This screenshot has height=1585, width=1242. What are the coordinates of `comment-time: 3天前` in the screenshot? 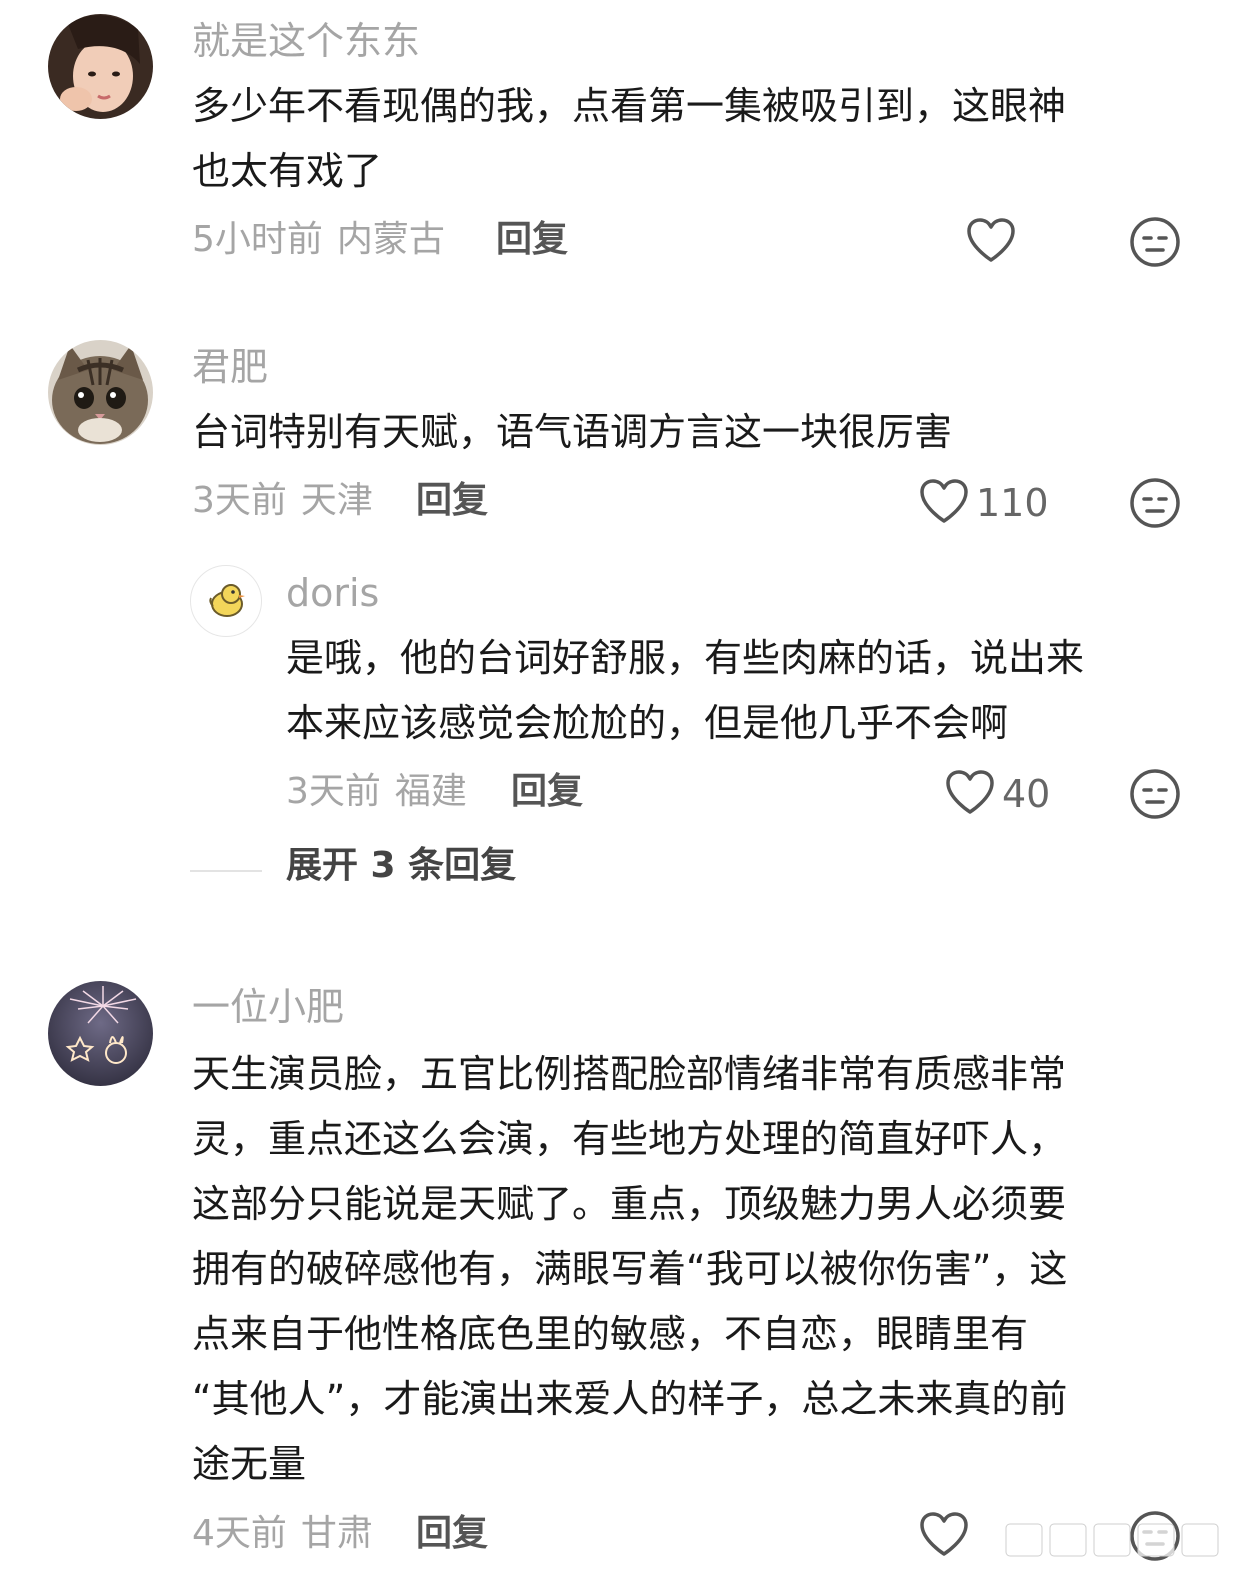 It's located at (239, 500).